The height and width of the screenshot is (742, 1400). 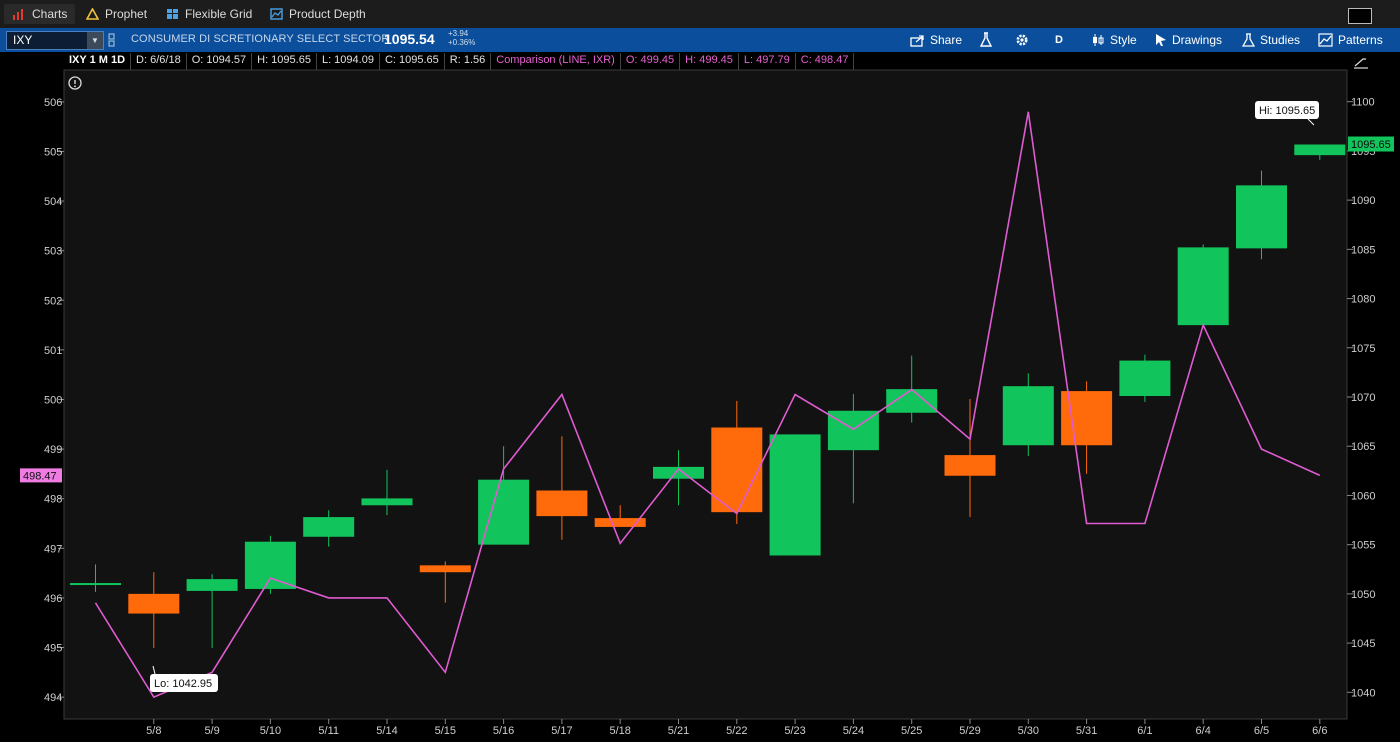 I want to click on last-price-tag: 1095.65, so click(x=1371, y=144).